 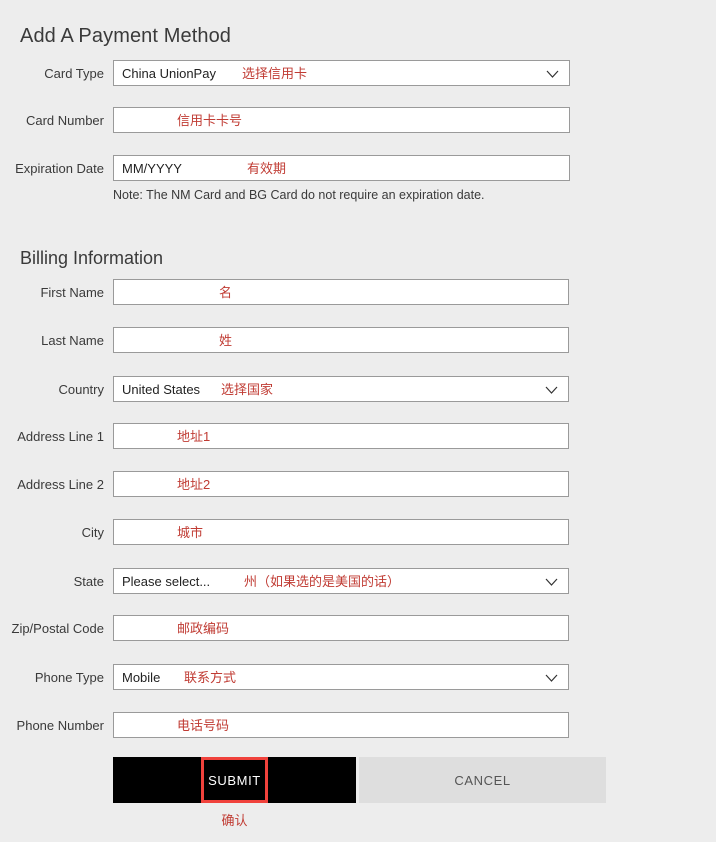 I want to click on card-type-value: China UnionPay, so click(x=169, y=73).